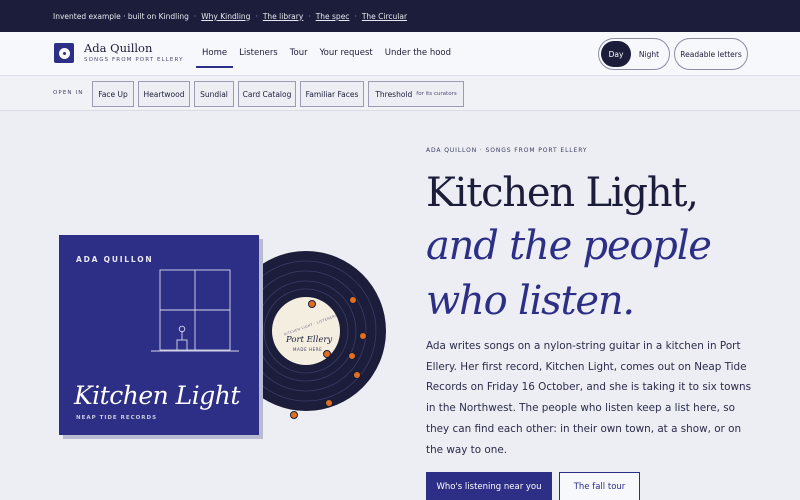 The height and width of the screenshot is (500, 800). I want to click on record-label-title: Port Ellery, so click(308, 340).